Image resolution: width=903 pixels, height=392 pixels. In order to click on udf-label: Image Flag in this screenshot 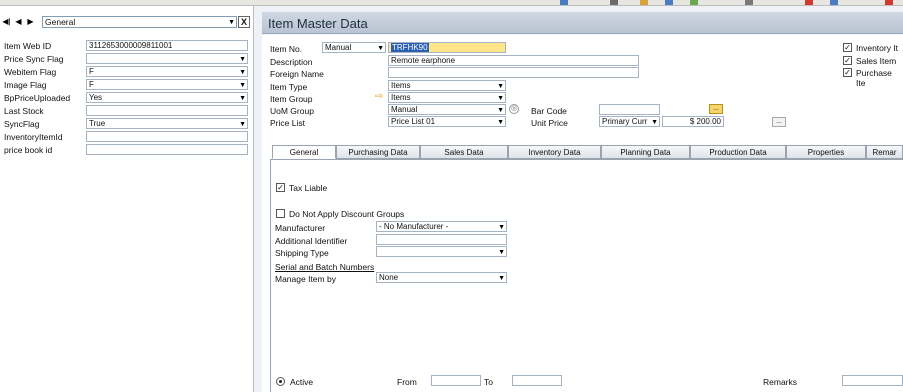, I will do `click(25, 85)`.